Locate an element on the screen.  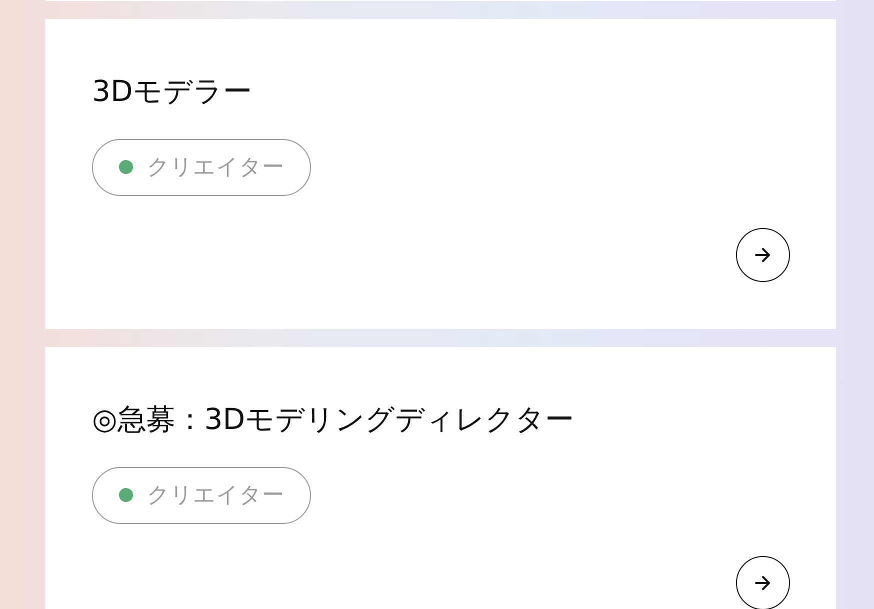
job-title: ◎急募：3Dモデリングディレクター is located at coordinates (334, 419).